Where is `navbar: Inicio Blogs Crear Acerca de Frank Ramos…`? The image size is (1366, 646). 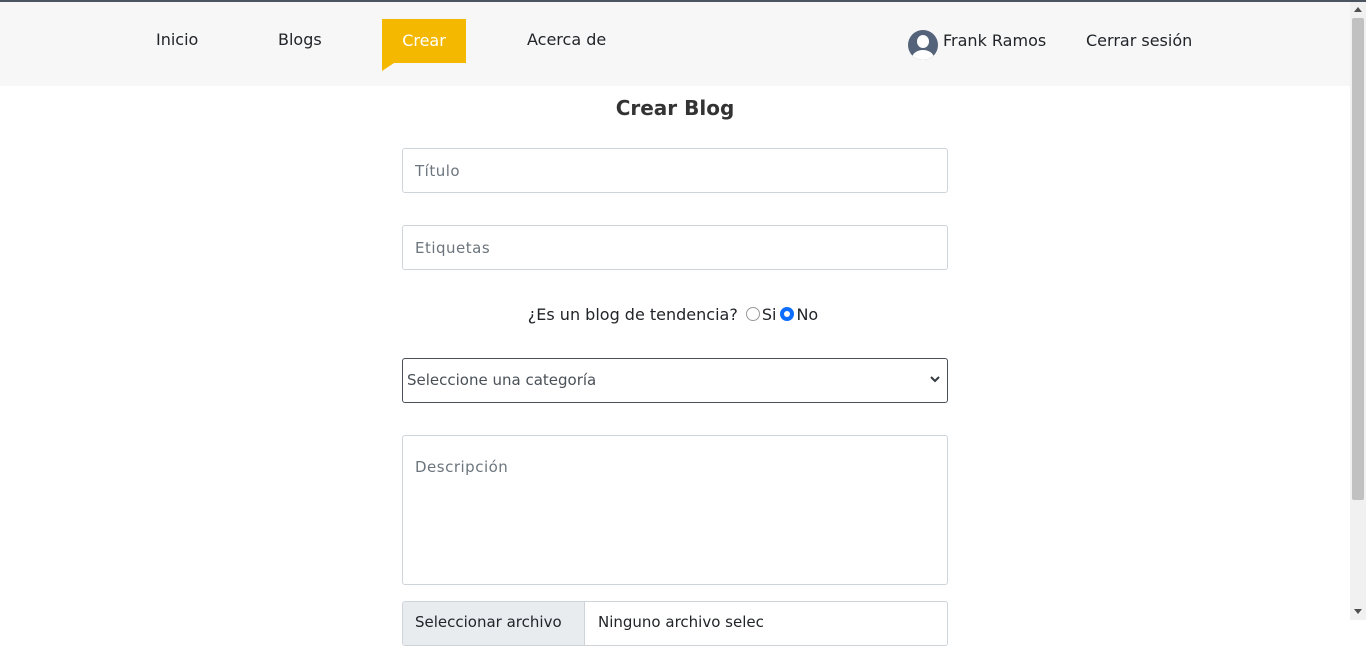
navbar: Inicio Blogs Crear Acerca de Frank Ramos… is located at coordinates (675, 44).